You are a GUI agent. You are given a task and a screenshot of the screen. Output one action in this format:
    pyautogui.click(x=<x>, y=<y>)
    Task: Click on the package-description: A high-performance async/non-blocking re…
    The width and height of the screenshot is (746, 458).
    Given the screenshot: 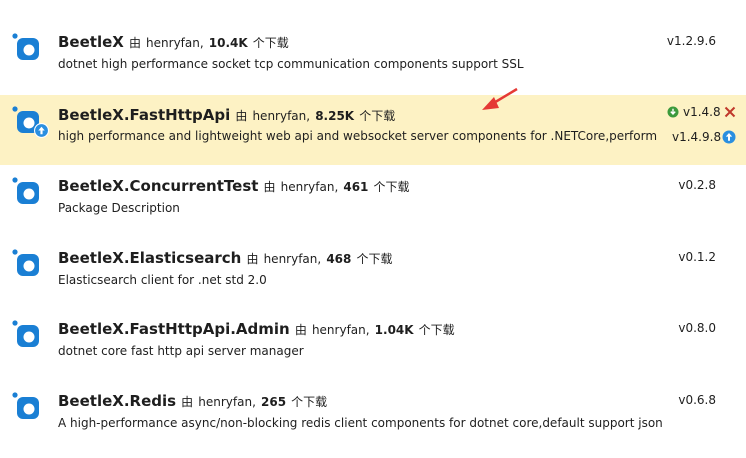 What is the action you would take?
    pyautogui.click(x=360, y=423)
    